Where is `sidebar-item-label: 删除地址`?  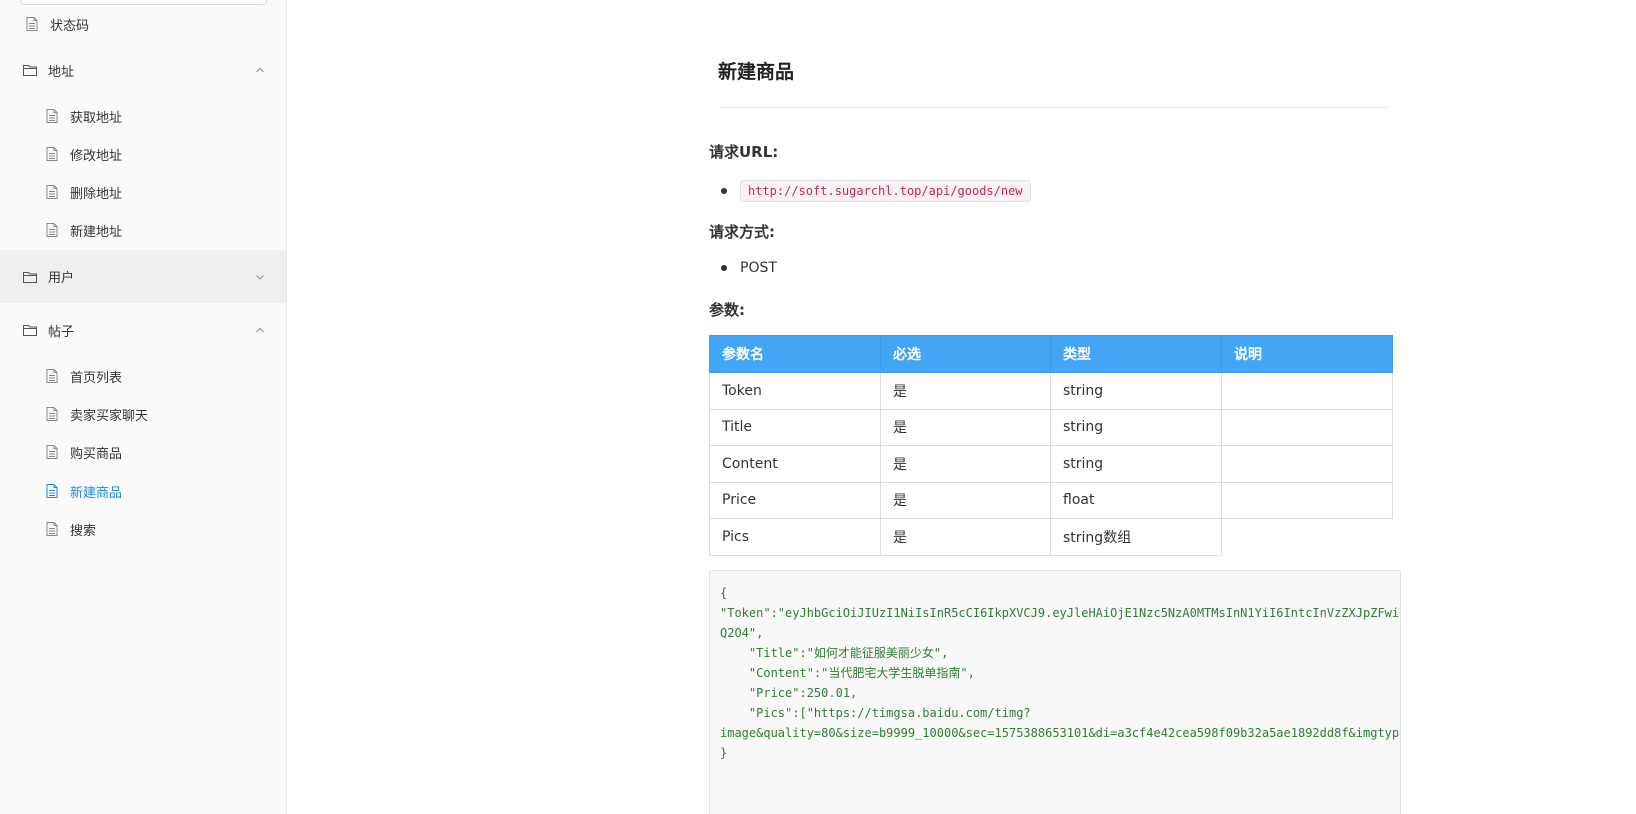
sidebar-item-label: 删除地址 is located at coordinates (96, 194).